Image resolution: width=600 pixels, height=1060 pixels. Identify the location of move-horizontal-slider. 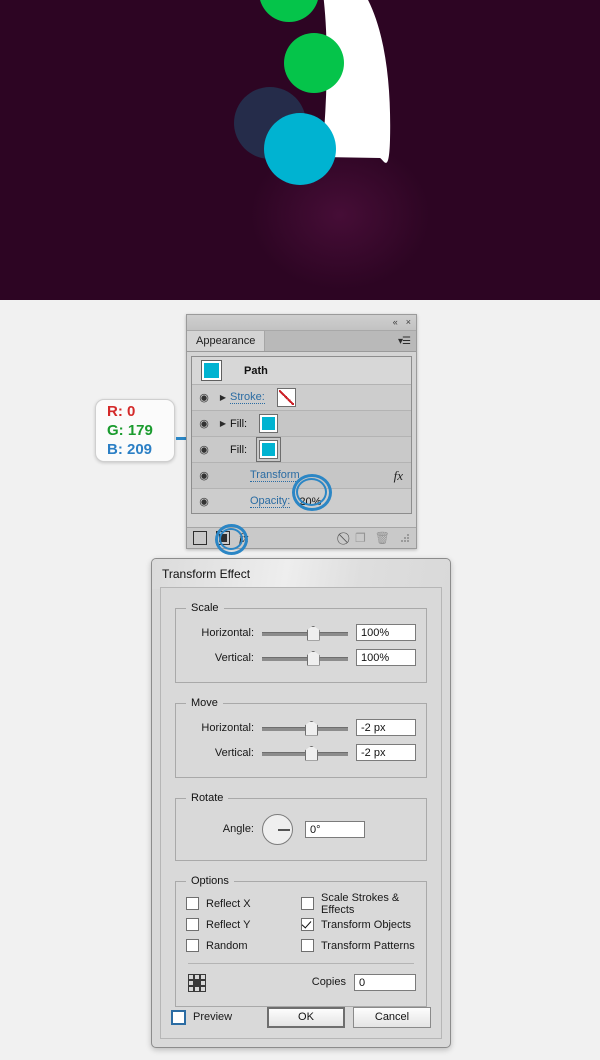
(305, 728).